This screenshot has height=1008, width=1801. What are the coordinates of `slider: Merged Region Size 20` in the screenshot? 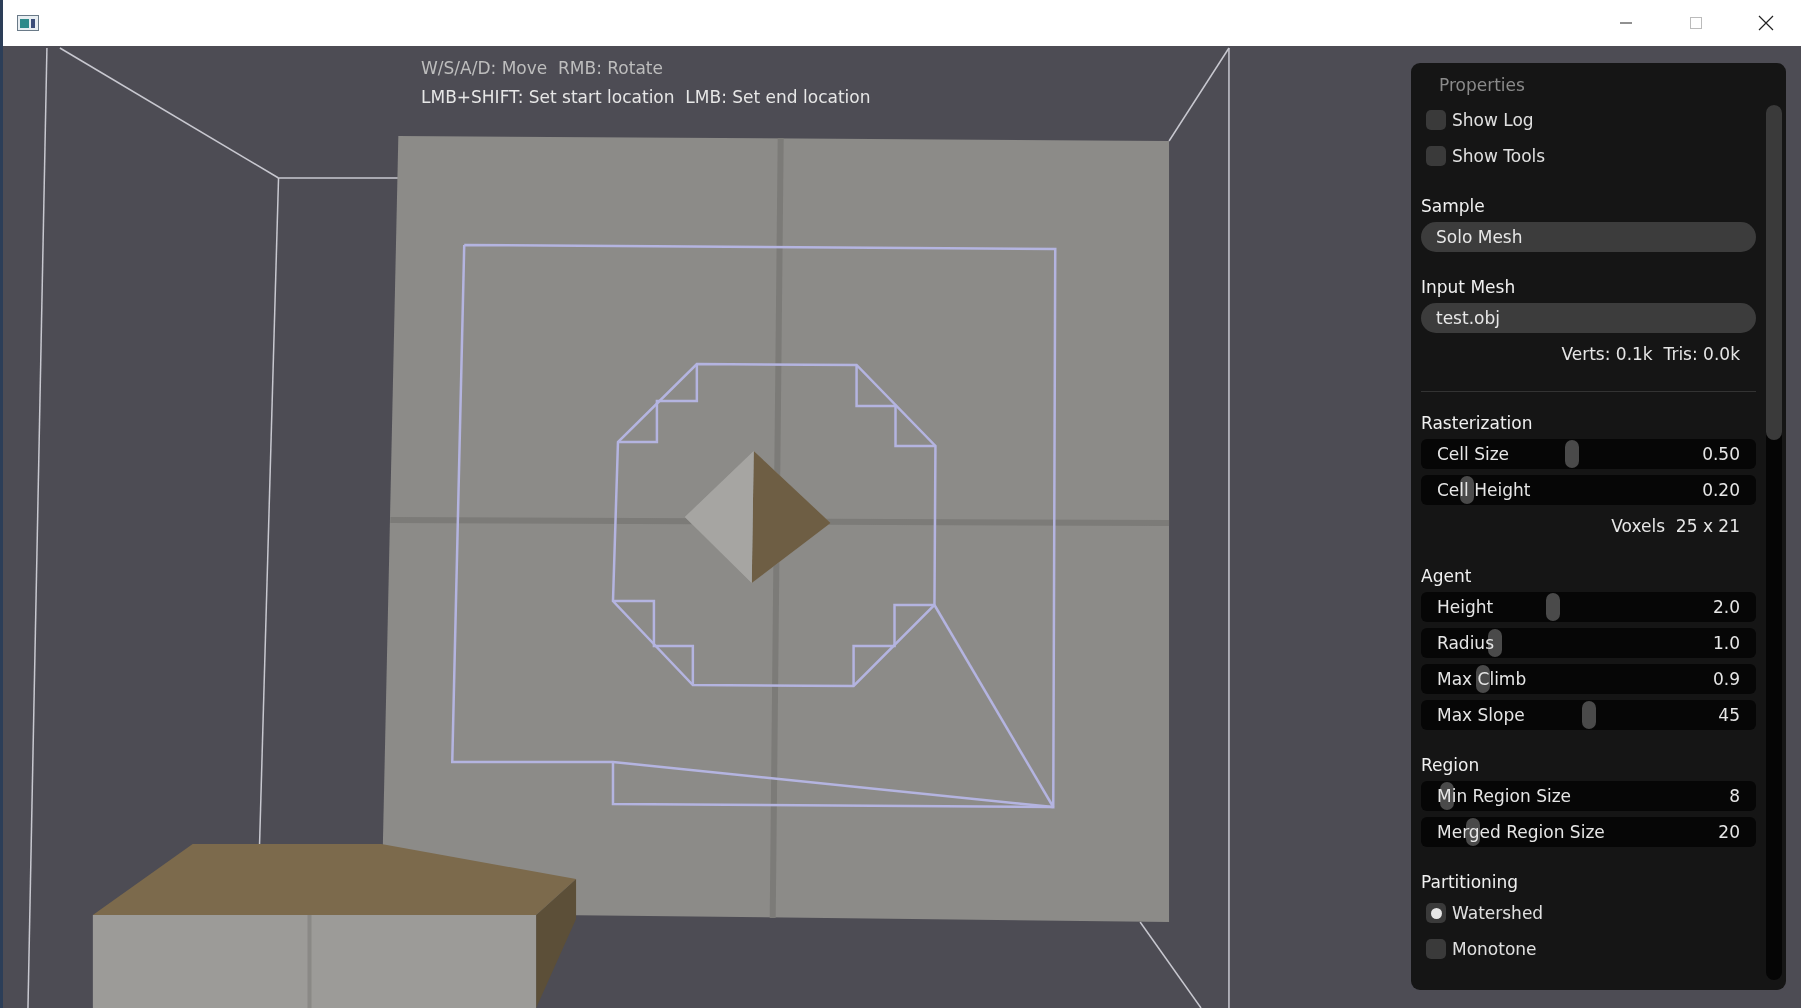 It's located at (1588, 832).